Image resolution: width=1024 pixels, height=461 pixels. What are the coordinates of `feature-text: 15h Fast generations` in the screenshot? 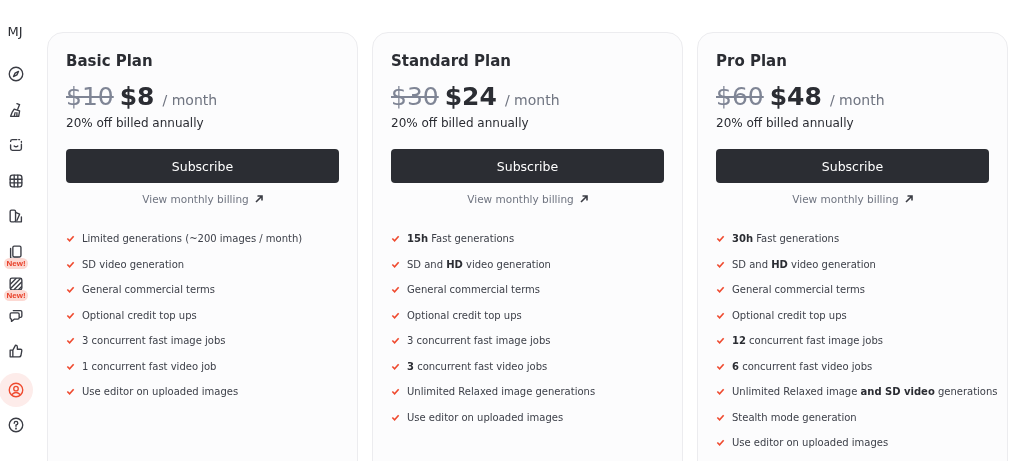 It's located at (461, 239).